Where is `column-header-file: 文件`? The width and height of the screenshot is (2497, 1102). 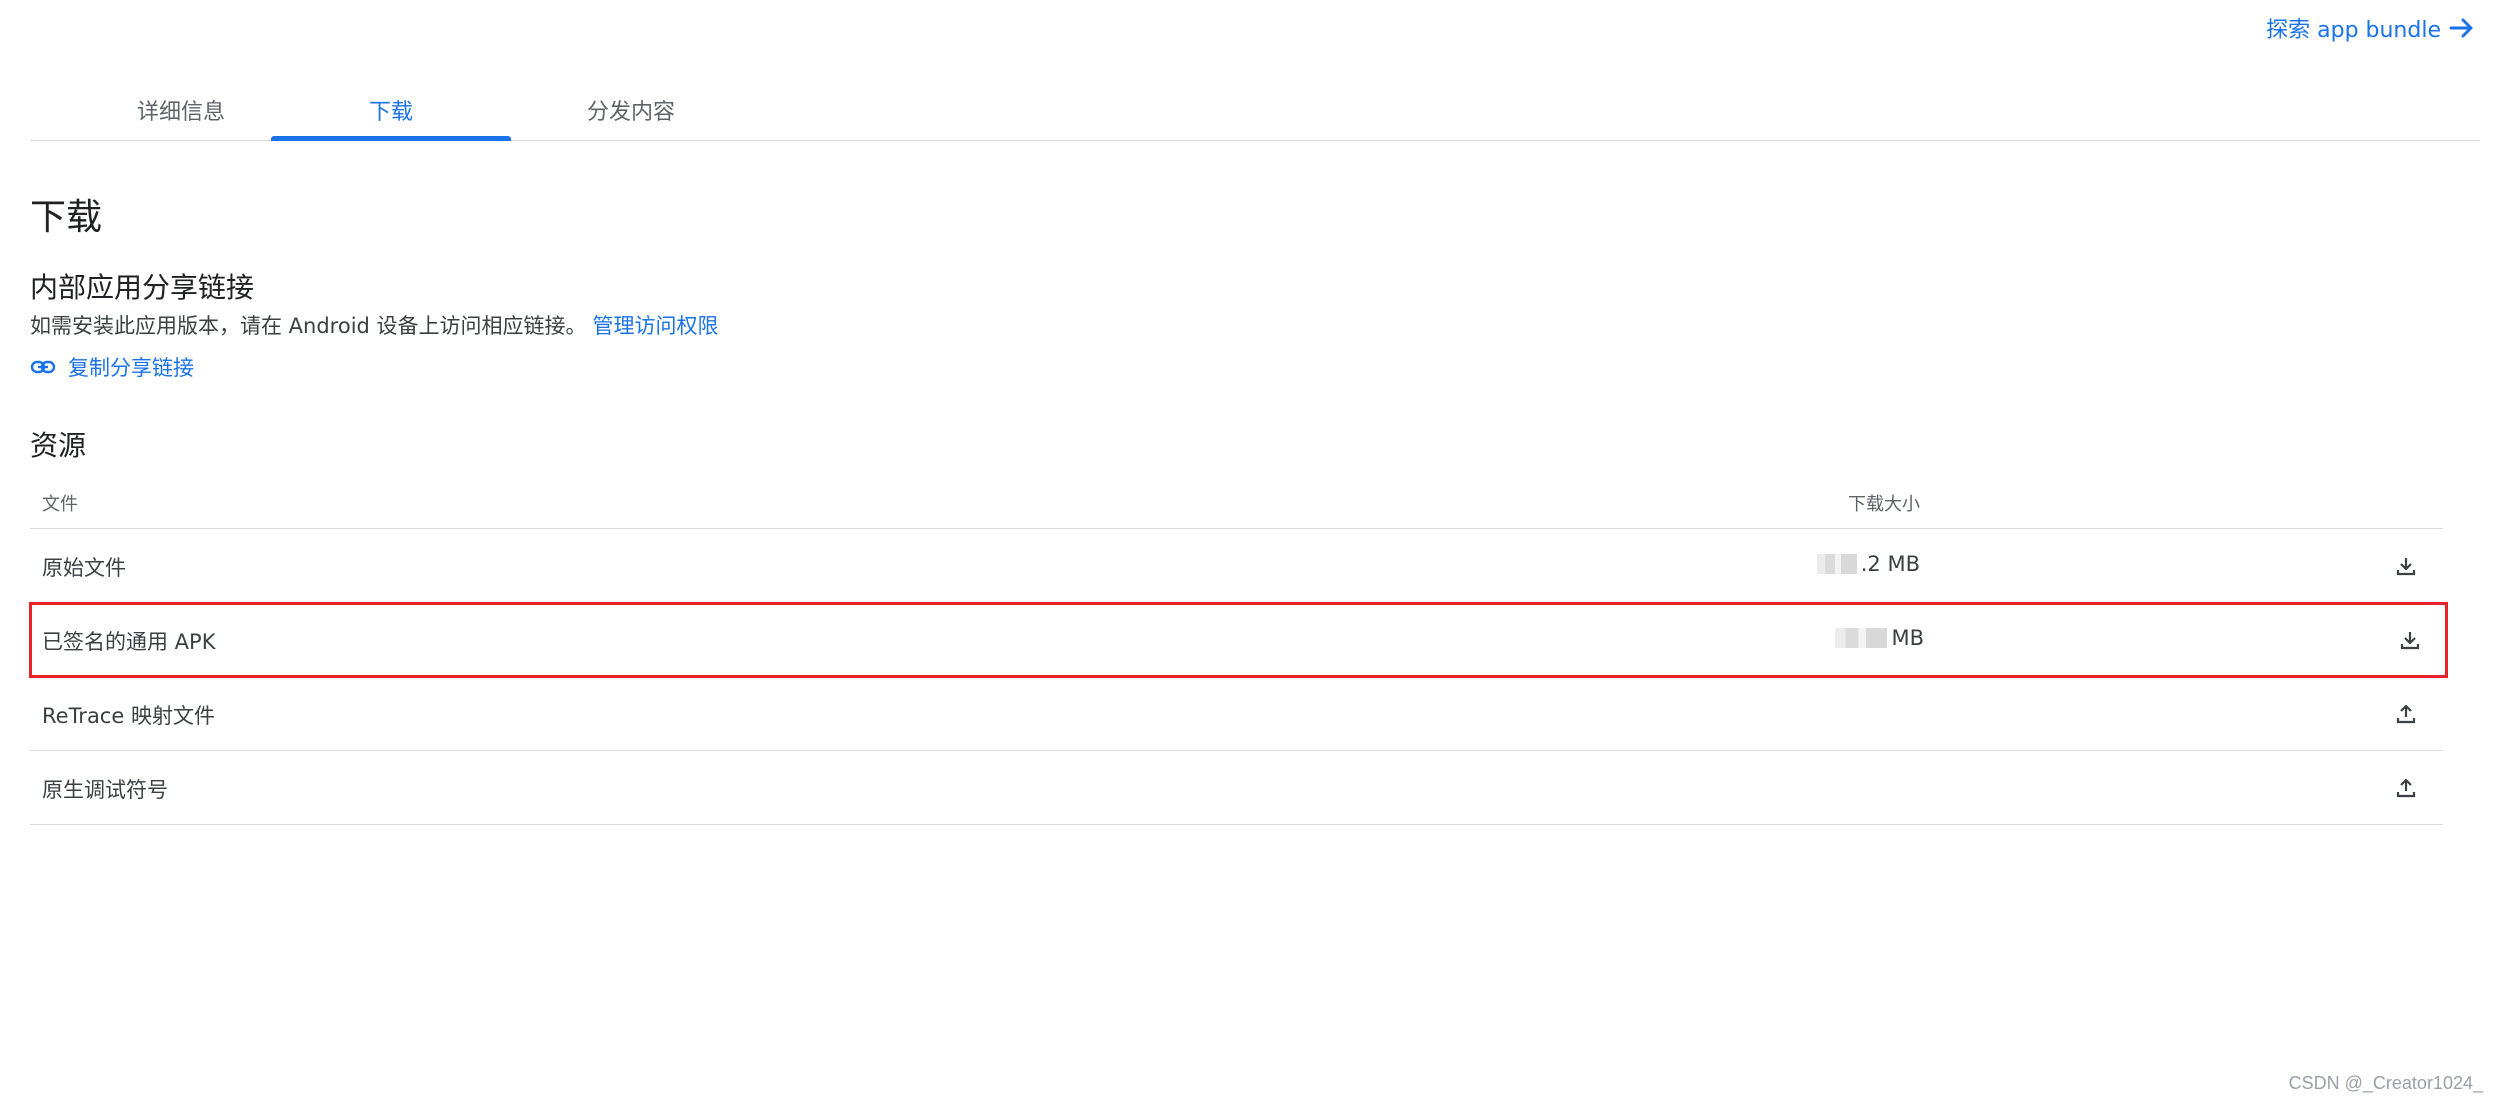 column-header-file: 文件 is located at coordinates (60, 504).